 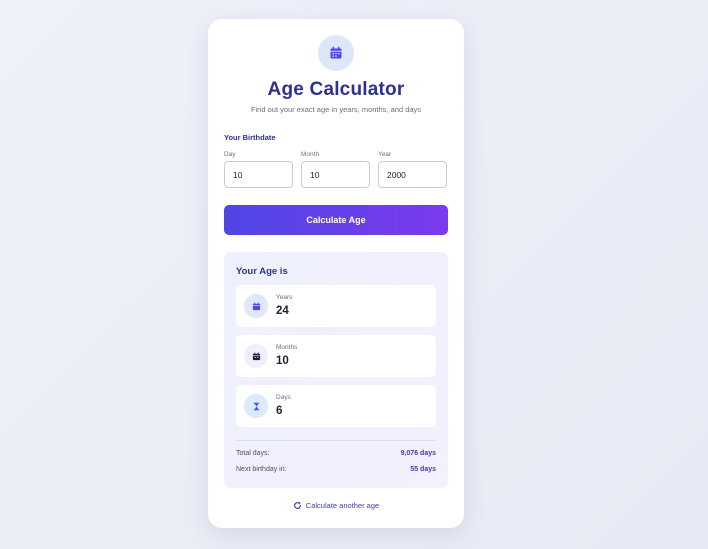 What do you see at coordinates (250, 137) in the screenshot?
I see `birthdate-section-label: Your Birthdate` at bounding box center [250, 137].